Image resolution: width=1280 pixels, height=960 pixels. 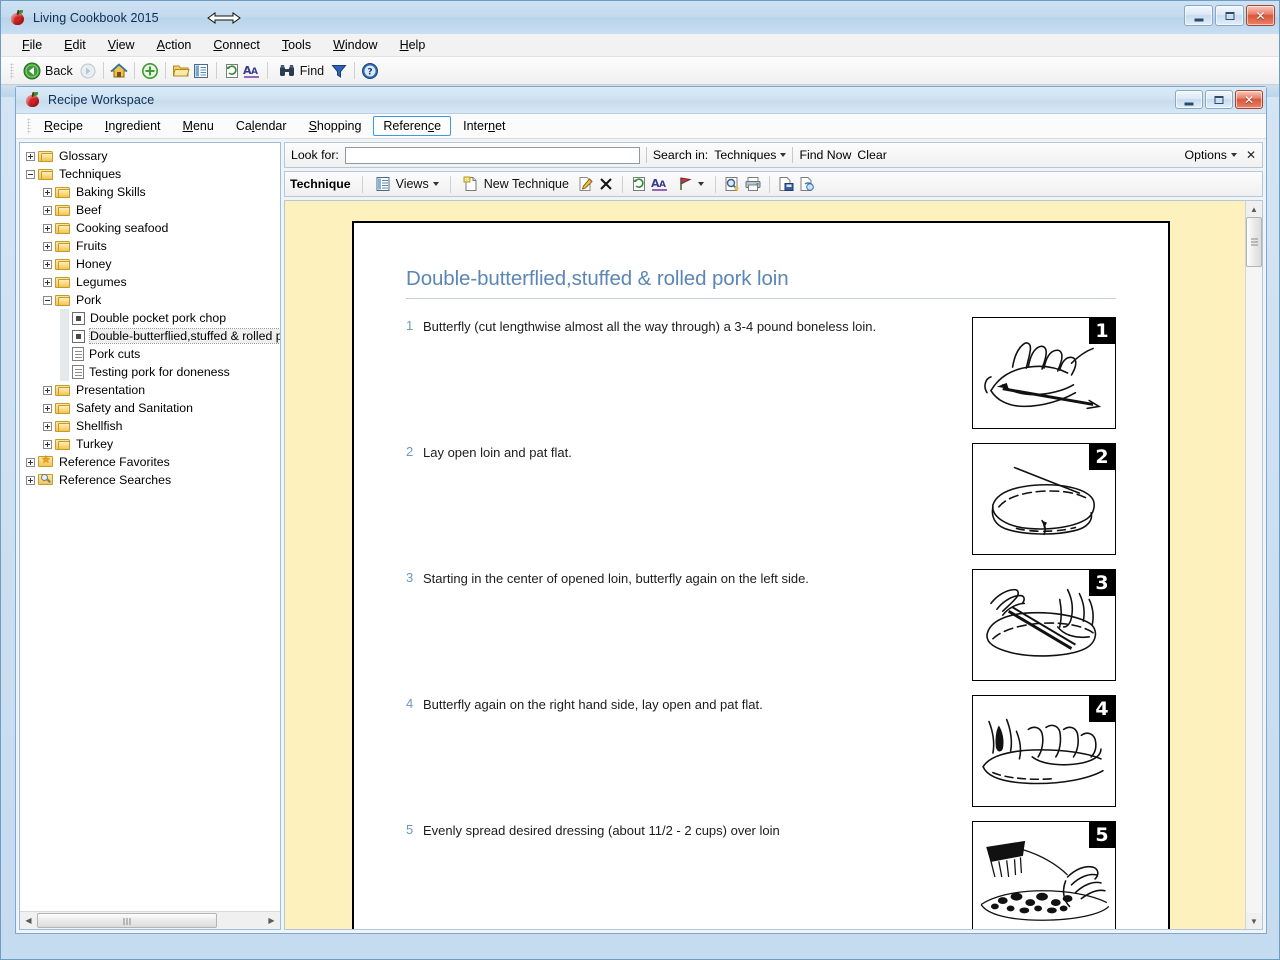 I want to click on find-button: Find, so click(x=301, y=71).